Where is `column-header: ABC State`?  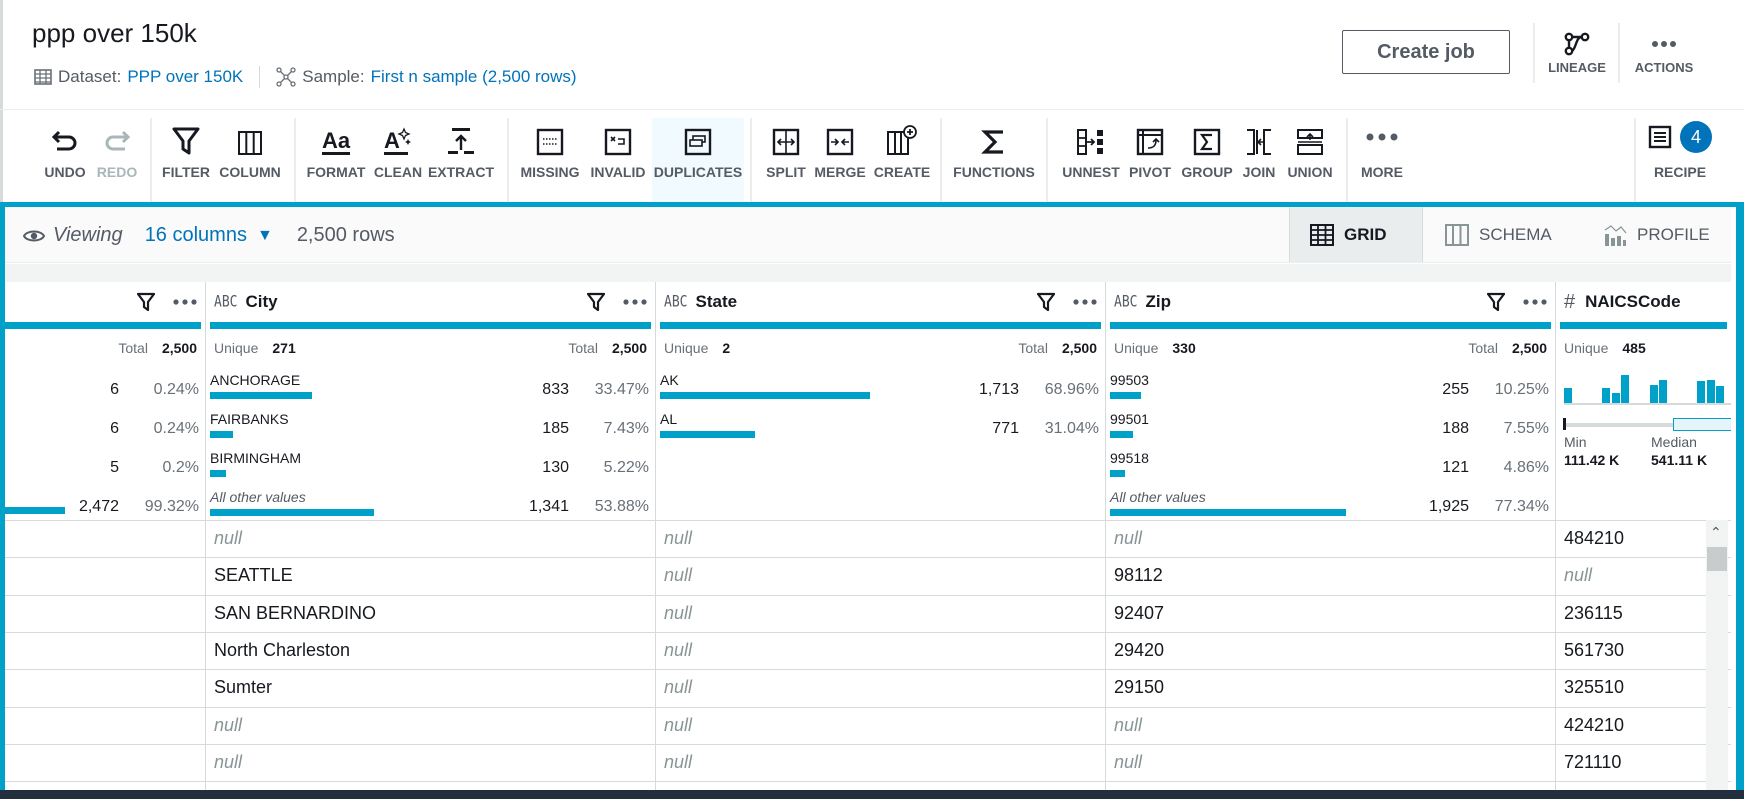 column-header: ABC State is located at coordinates (880, 302).